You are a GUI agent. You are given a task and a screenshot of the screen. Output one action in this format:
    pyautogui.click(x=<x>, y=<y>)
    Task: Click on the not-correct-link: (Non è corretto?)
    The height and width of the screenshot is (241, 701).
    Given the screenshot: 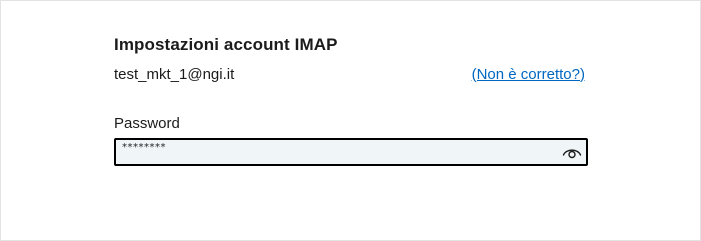 What is the action you would take?
    pyautogui.click(x=528, y=74)
    